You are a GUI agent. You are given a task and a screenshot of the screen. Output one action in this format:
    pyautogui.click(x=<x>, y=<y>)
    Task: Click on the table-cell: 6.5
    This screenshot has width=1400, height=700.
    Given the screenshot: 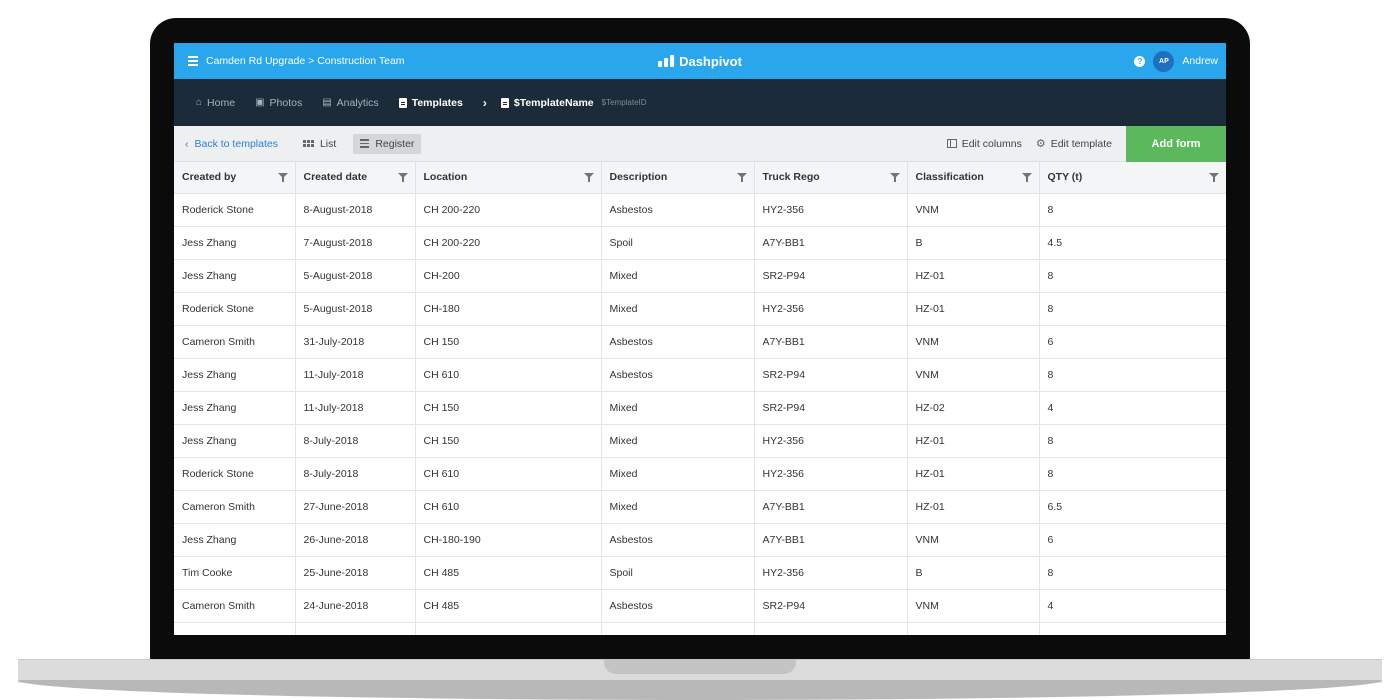 What is the action you would take?
    pyautogui.click(x=1132, y=507)
    